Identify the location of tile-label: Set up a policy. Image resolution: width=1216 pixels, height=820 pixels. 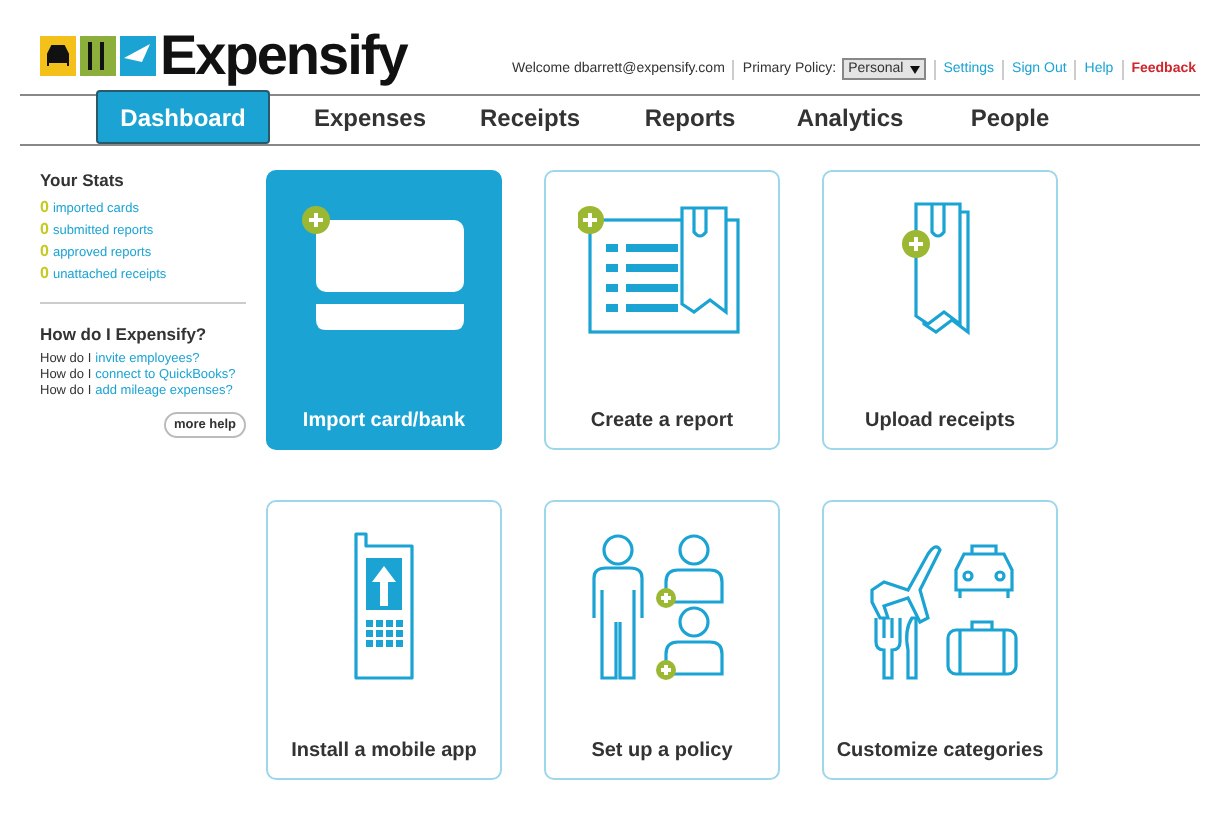
(662, 751).